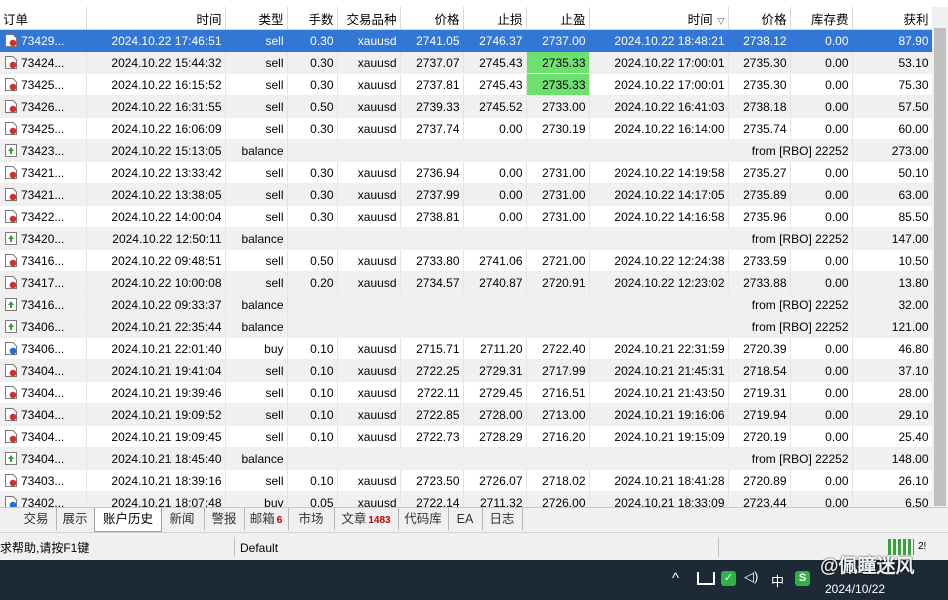 Image resolution: width=948 pixels, height=600 pixels. I want to click on status-partial-text: 2!, so click(922, 546).